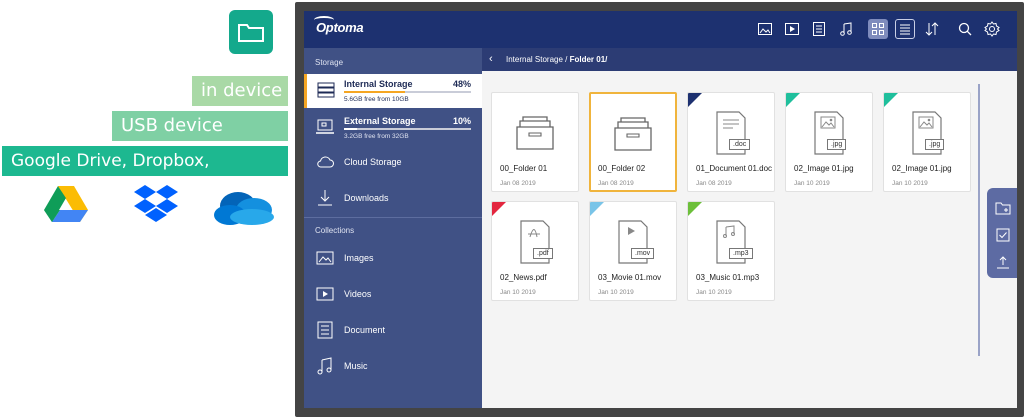 The width and height of the screenshot is (1024, 418). What do you see at coordinates (765, 29) in the screenshot?
I see `image-icon` at bounding box center [765, 29].